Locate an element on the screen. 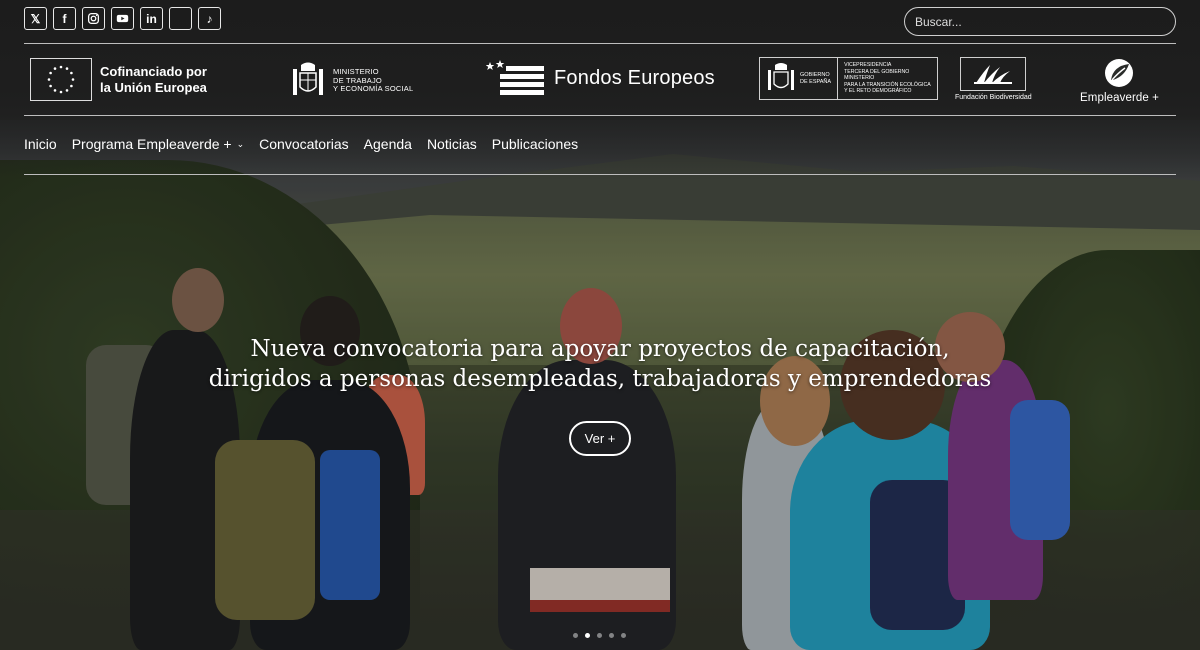 Image resolution: width=1200 pixels, height=650 pixels. slider-dots is located at coordinates (599, 635).